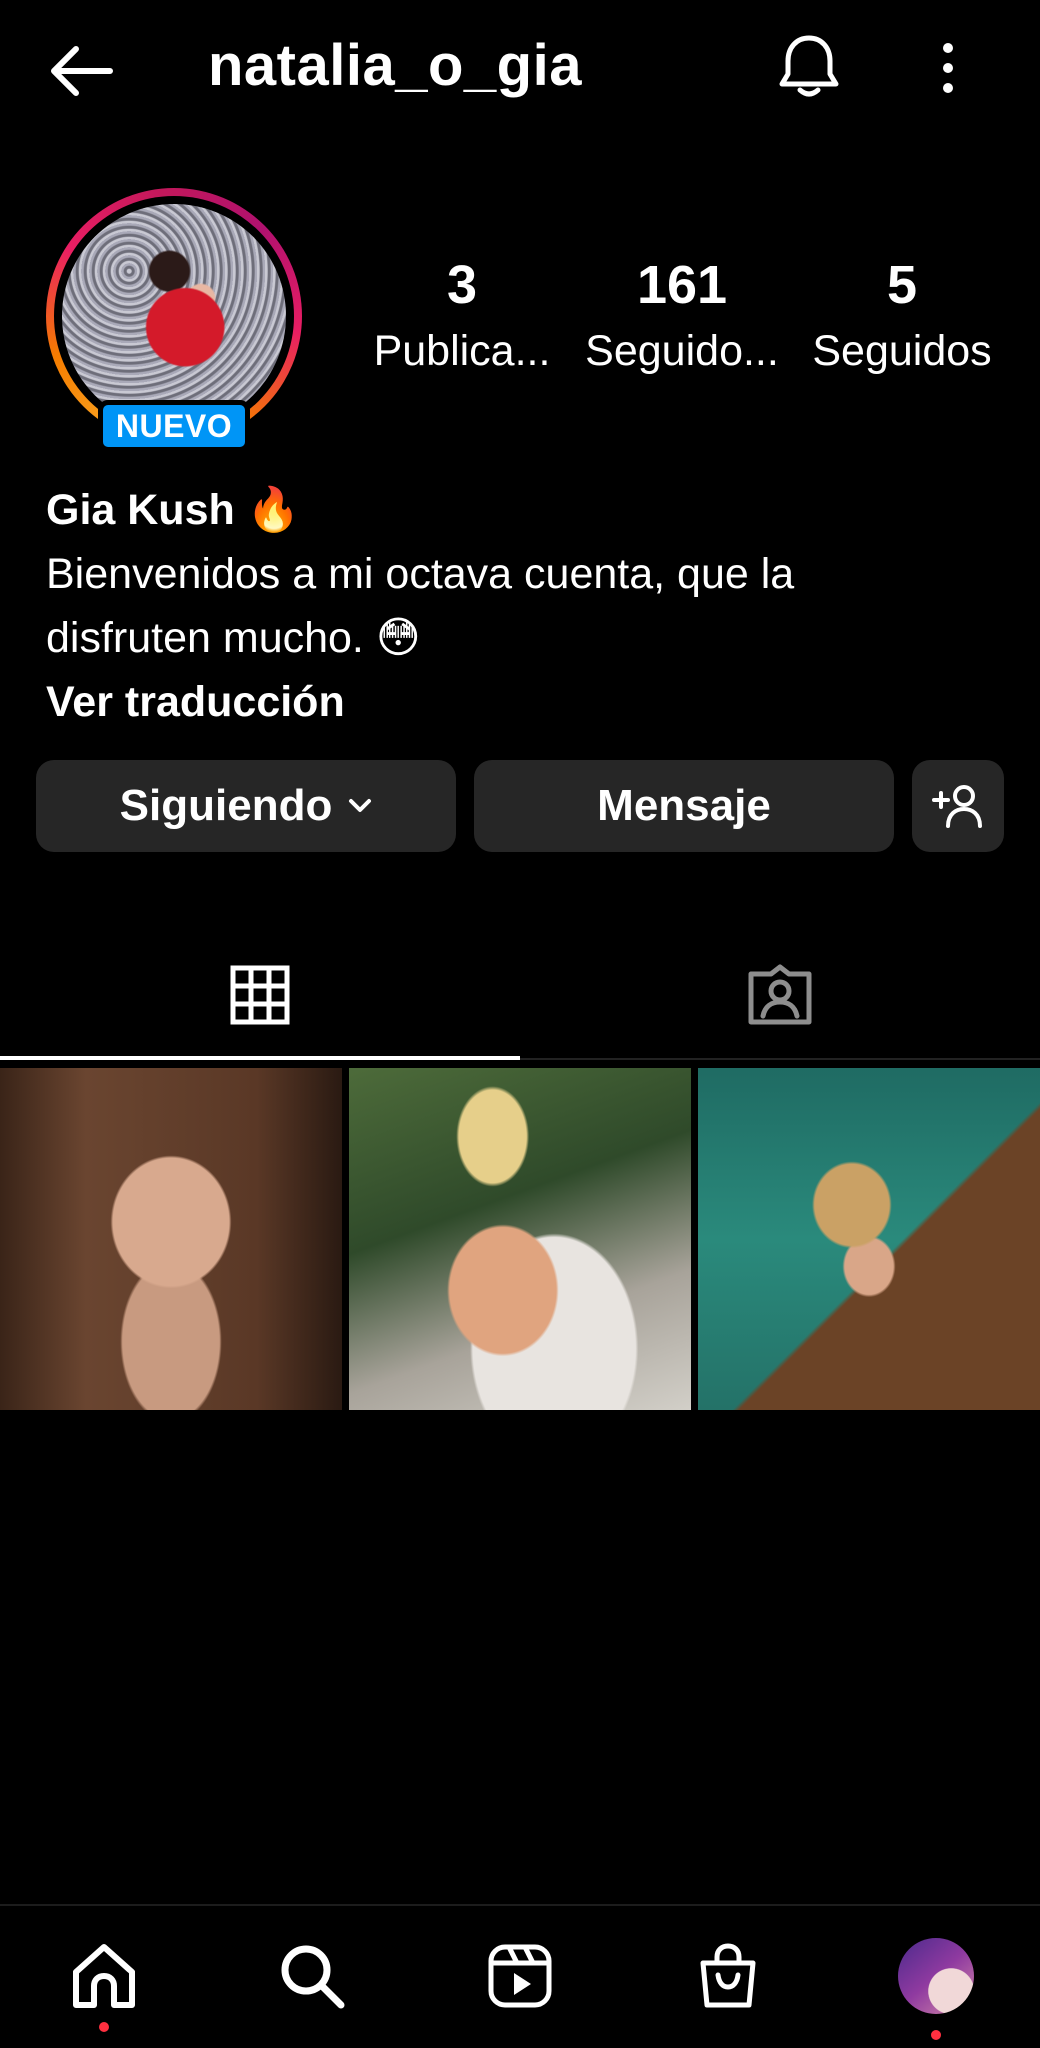  What do you see at coordinates (173, 510) in the screenshot?
I see `display-name: Gia Kush 🔥` at bounding box center [173, 510].